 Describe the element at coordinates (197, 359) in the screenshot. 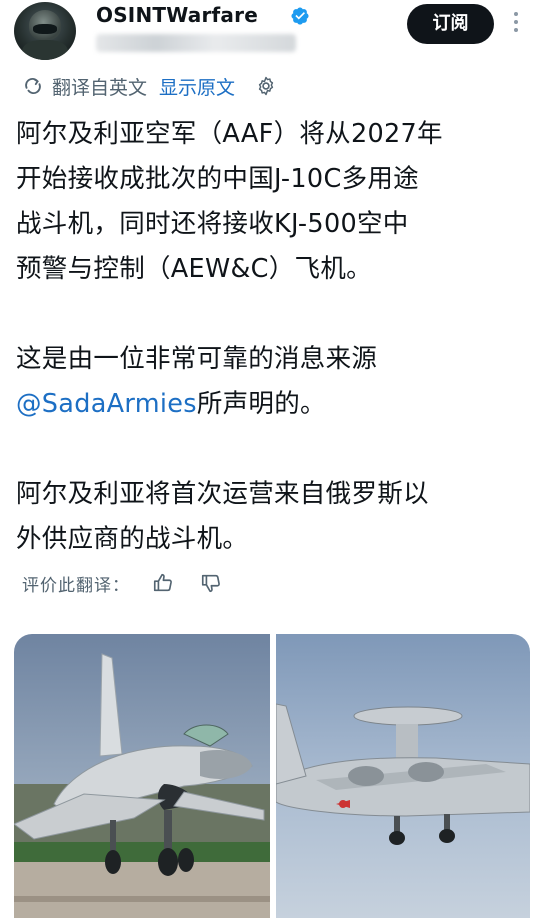

I see `tweet-line: 这是由一位非常可靠的消息来源` at that location.